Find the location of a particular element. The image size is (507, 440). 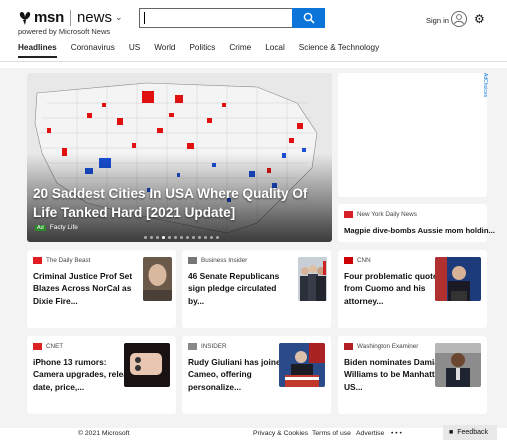

terms-link: Terms of use is located at coordinates (331, 433).